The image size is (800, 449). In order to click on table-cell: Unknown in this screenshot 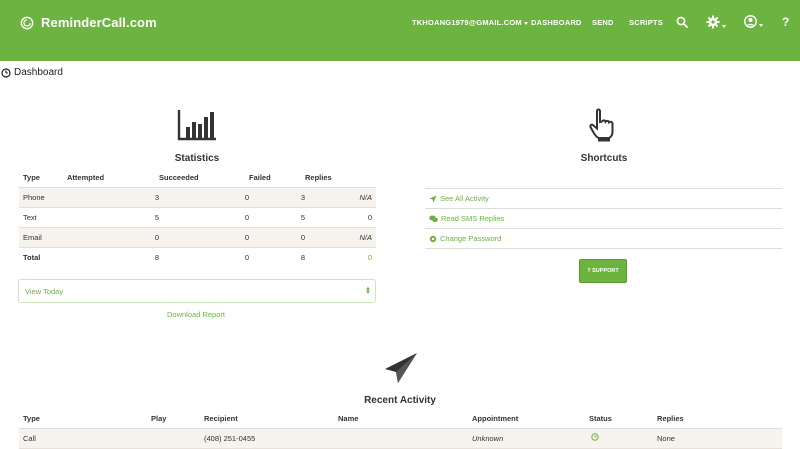, I will do `click(530, 438)`.